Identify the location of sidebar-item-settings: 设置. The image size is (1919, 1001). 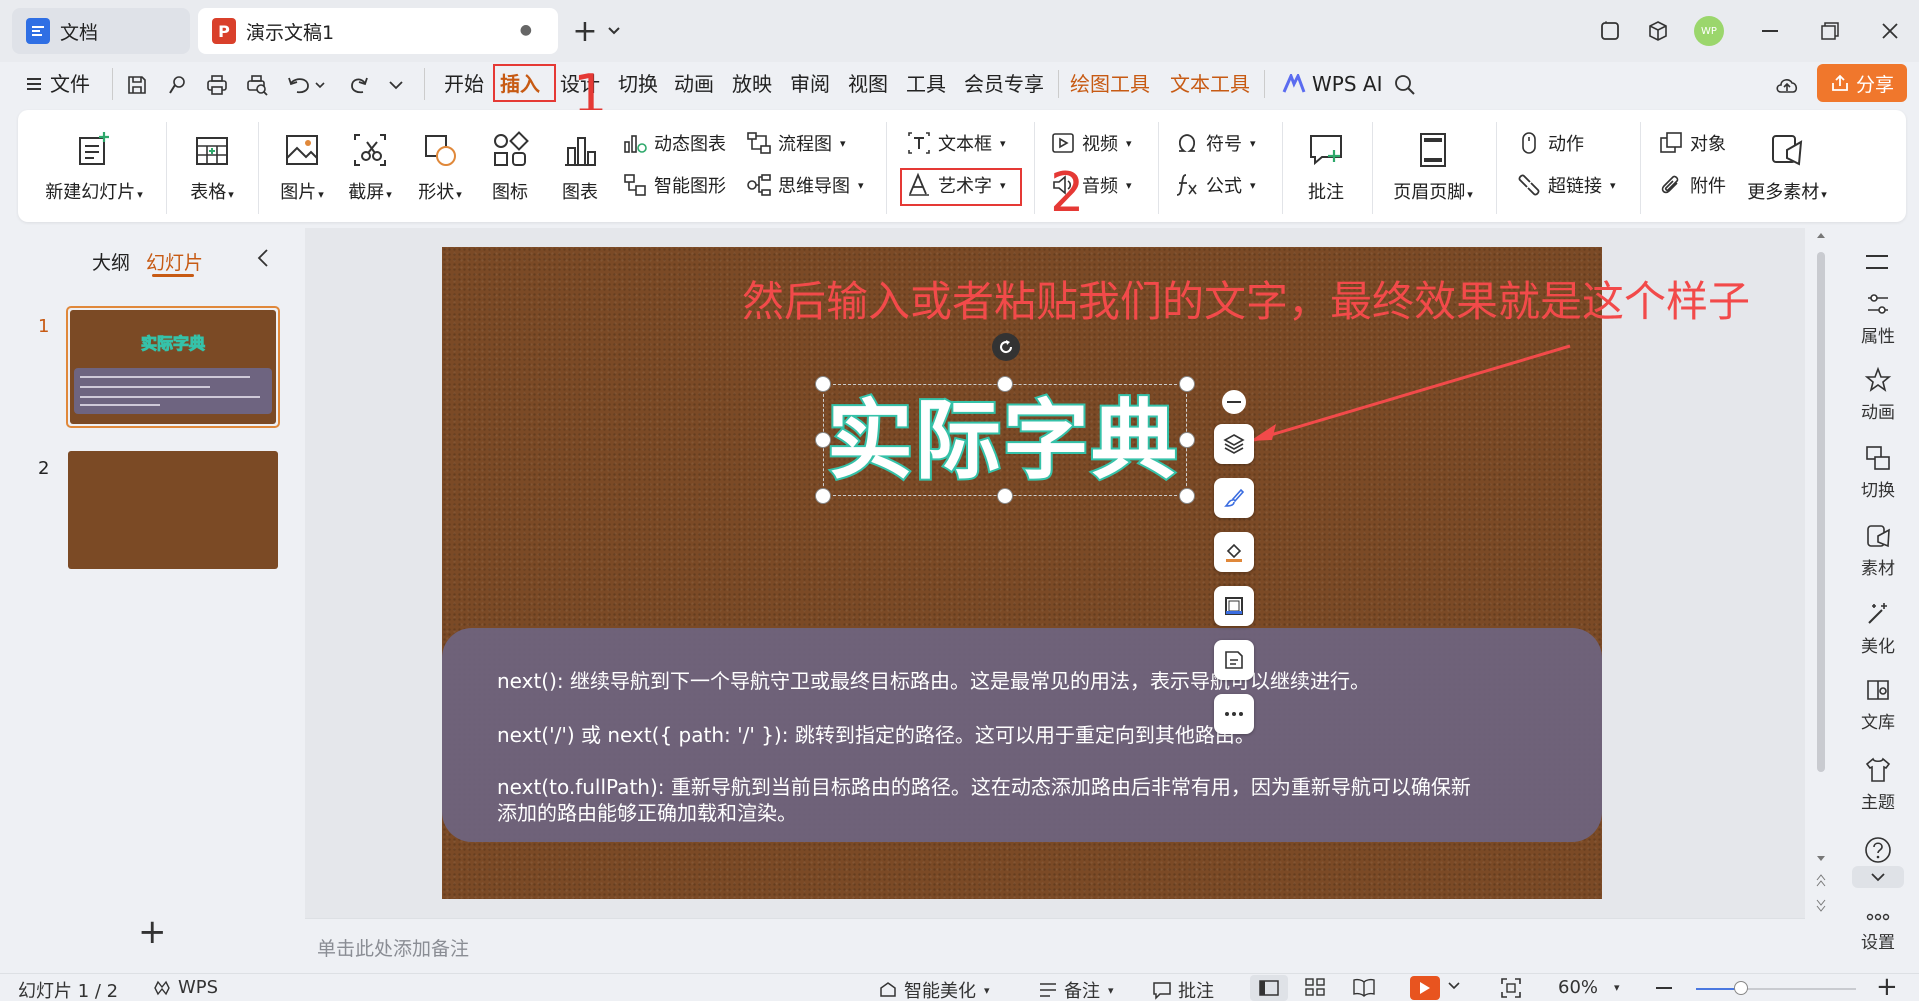
(1878, 931).